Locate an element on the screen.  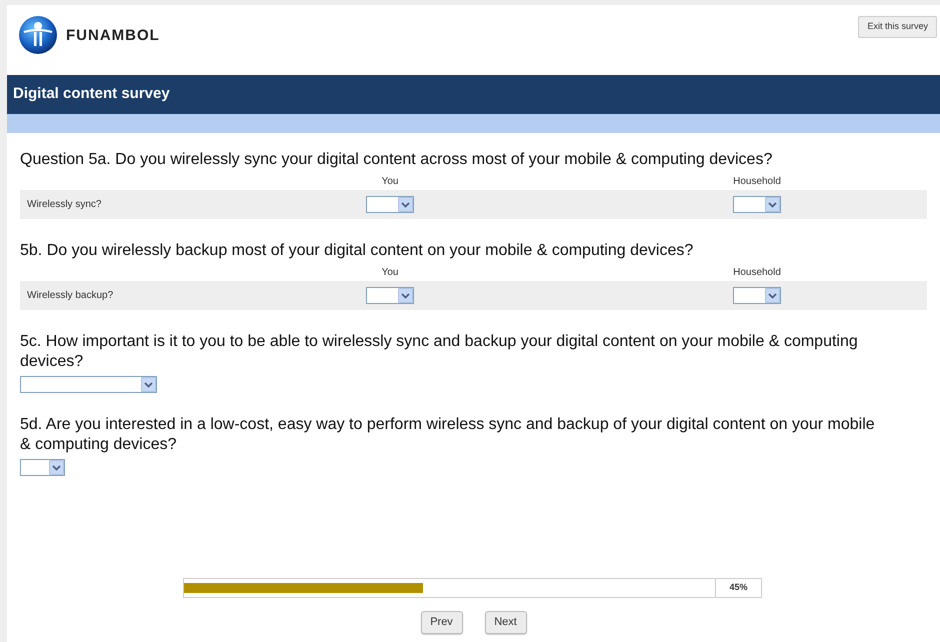
row-label: Wirelessly sync? is located at coordinates (64, 205).